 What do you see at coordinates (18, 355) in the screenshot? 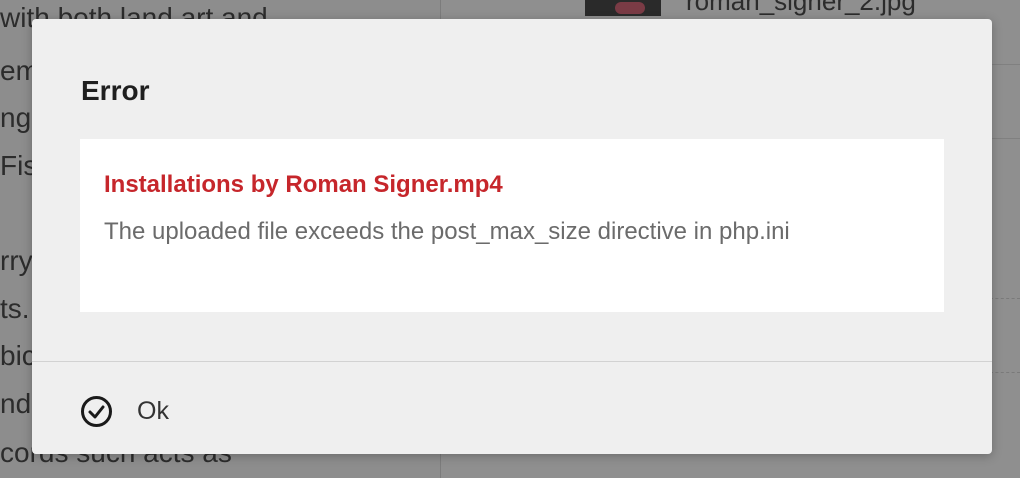
I see `background-text-line: bic` at bounding box center [18, 355].